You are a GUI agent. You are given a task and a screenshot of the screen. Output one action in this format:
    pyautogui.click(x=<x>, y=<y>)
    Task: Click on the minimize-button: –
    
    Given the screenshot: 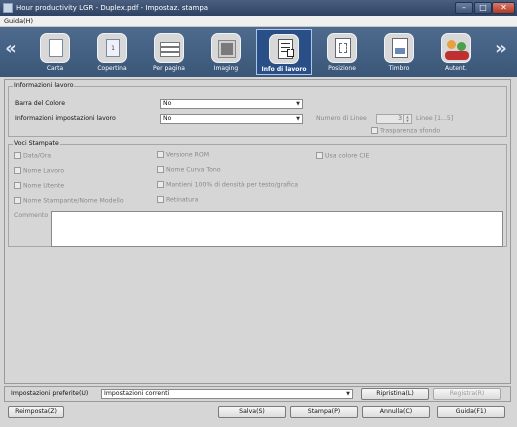 What is the action you would take?
    pyautogui.click(x=464, y=8)
    